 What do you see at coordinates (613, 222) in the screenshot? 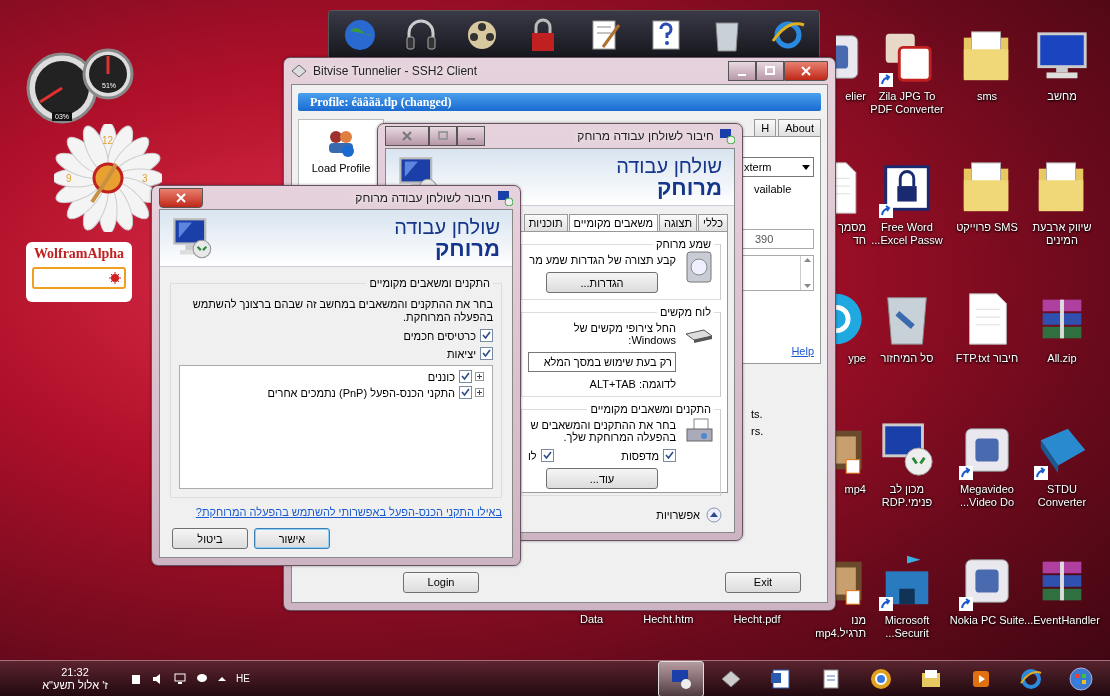
I see `tab: משאבים מקומיים` at bounding box center [613, 222].